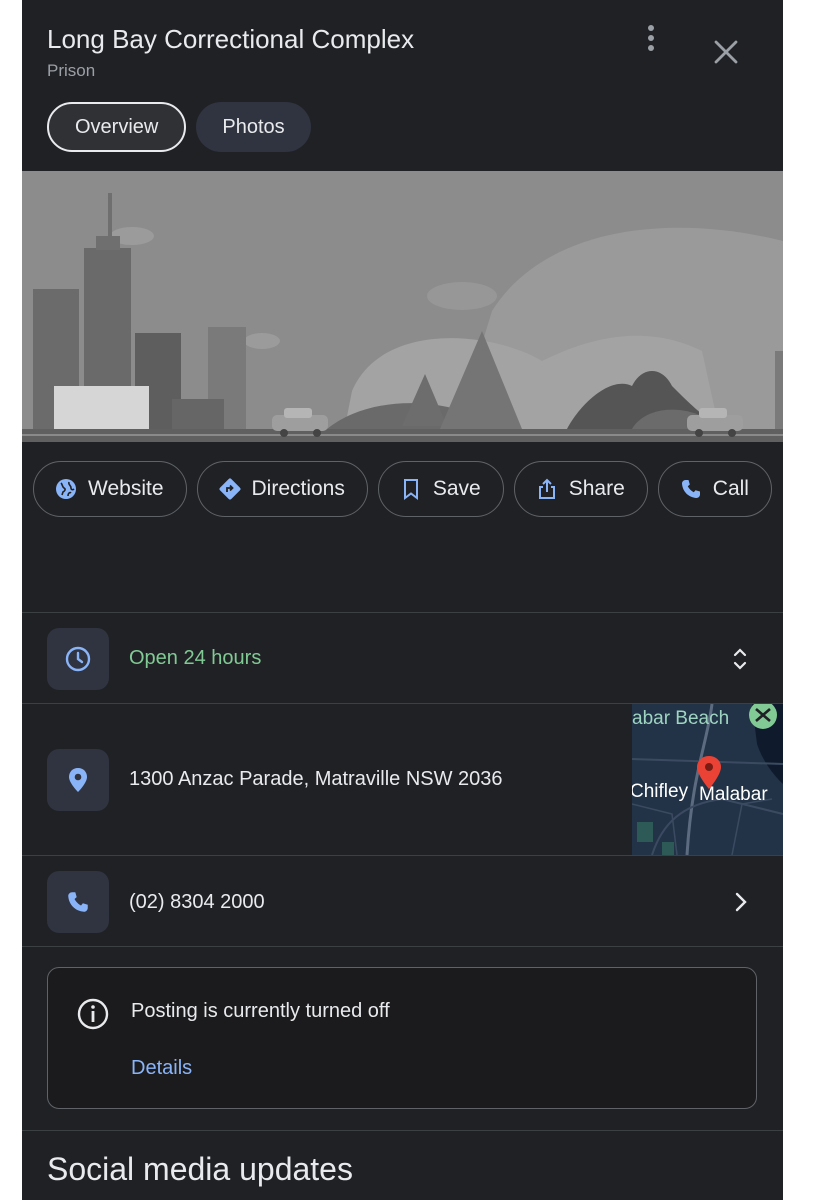 The height and width of the screenshot is (1200, 829). I want to click on phone-icon-box, so click(78, 902).